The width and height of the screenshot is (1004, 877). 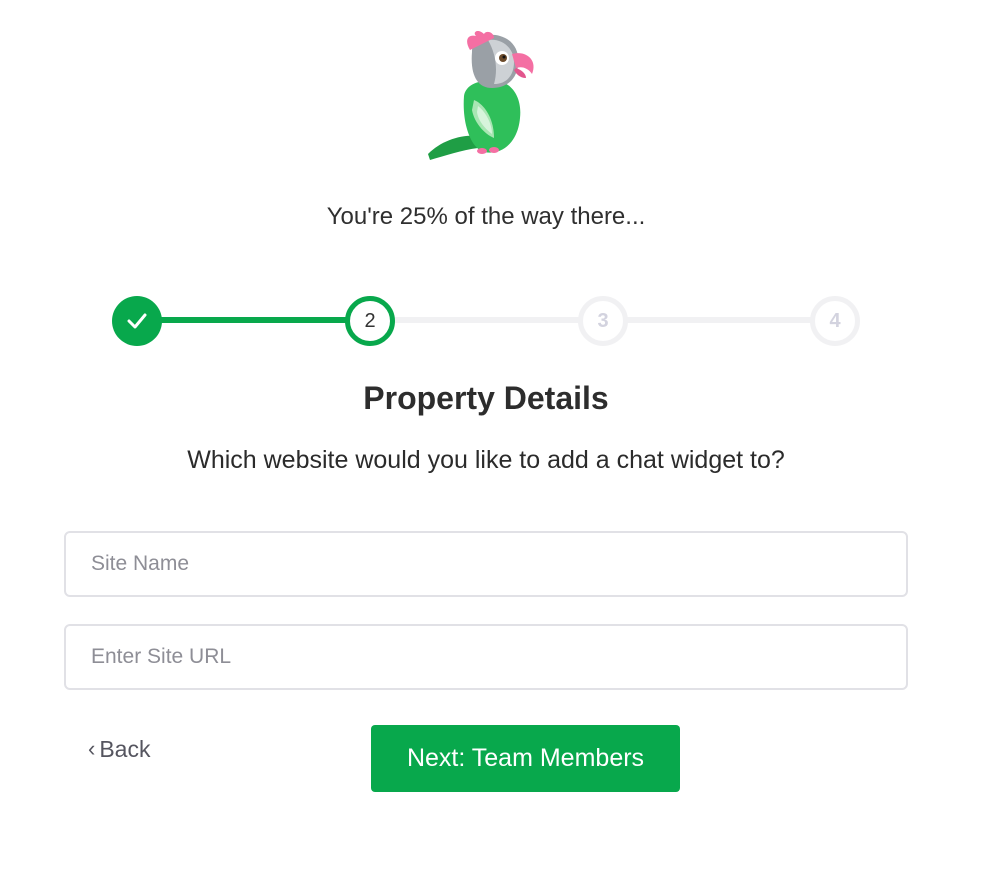 I want to click on chevron-left-icon: ‹, so click(x=92, y=748).